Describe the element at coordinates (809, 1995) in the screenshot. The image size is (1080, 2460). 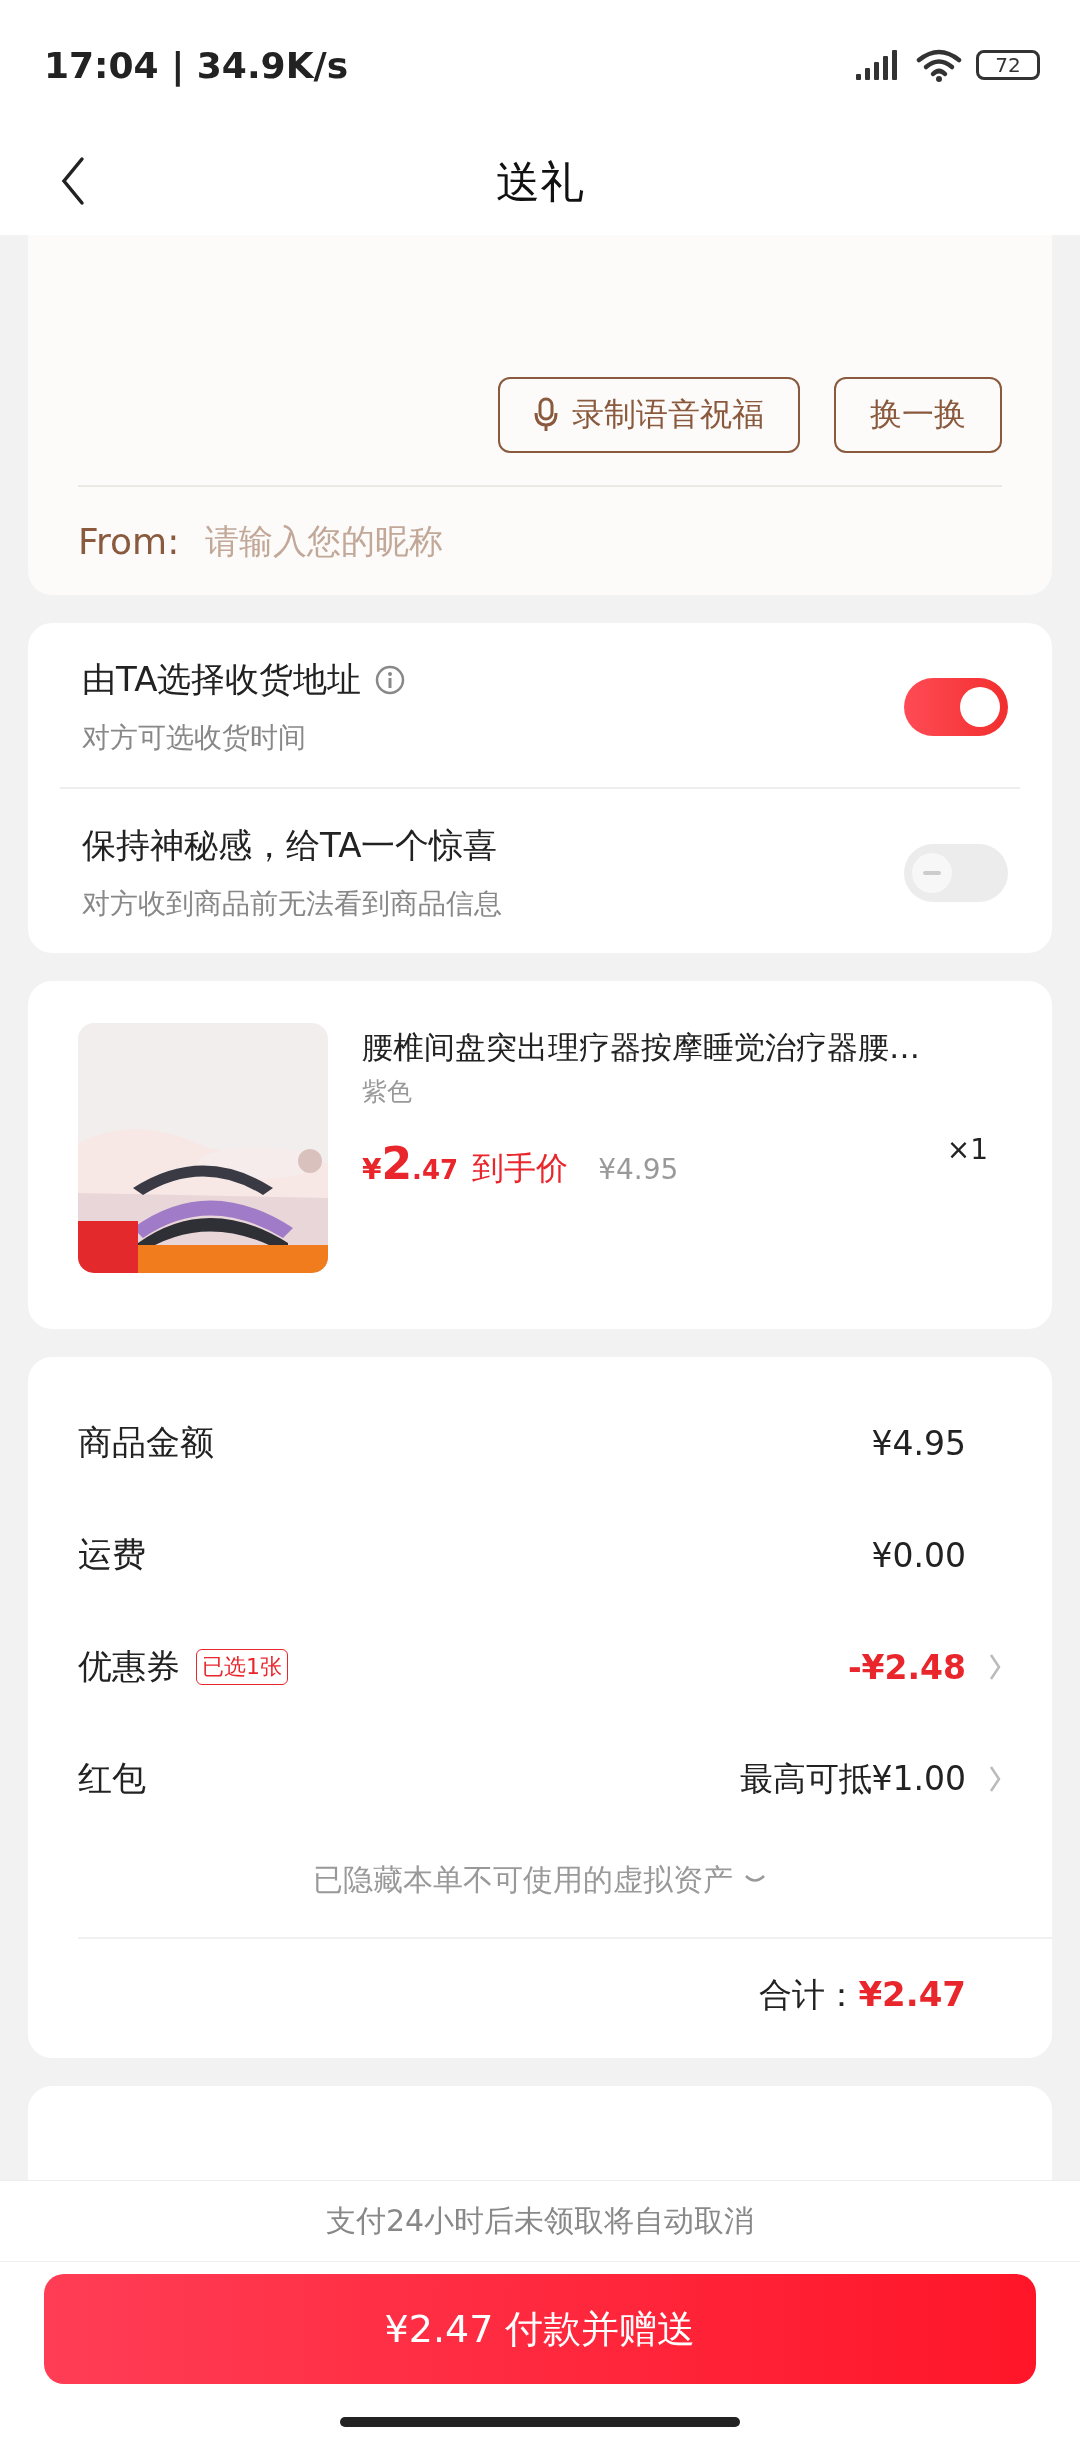
I see `total-label: 合计：` at that location.